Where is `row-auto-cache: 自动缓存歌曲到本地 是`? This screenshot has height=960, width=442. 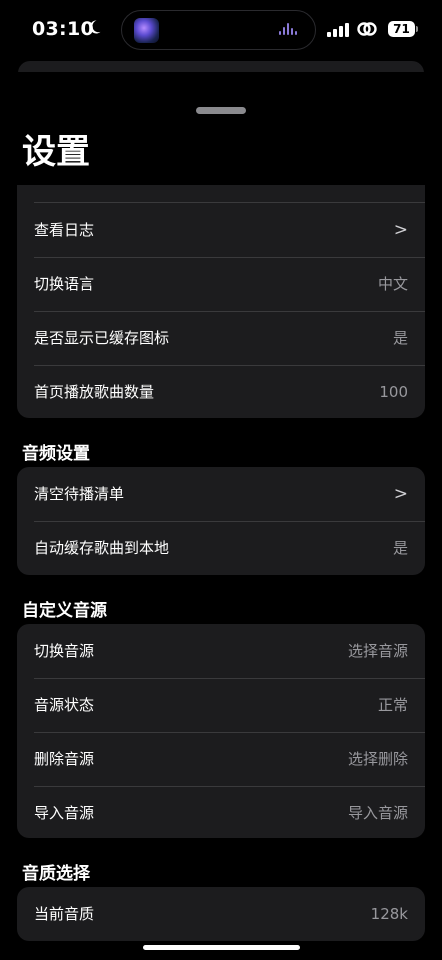 row-auto-cache: 自动缓存歌曲到本地 是 is located at coordinates (221, 548).